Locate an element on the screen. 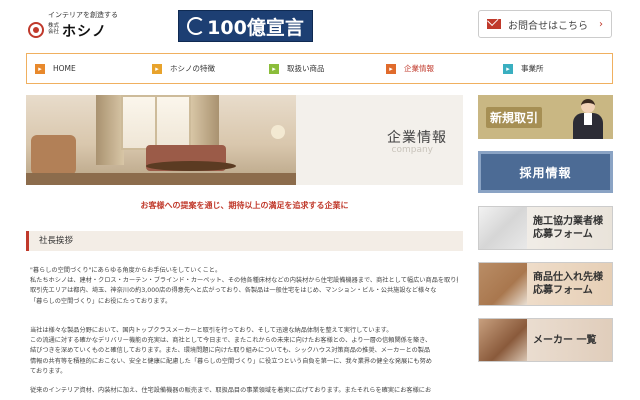 The height and width of the screenshot is (400, 640). new-business-label: 新規取引 is located at coordinates (514, 117).